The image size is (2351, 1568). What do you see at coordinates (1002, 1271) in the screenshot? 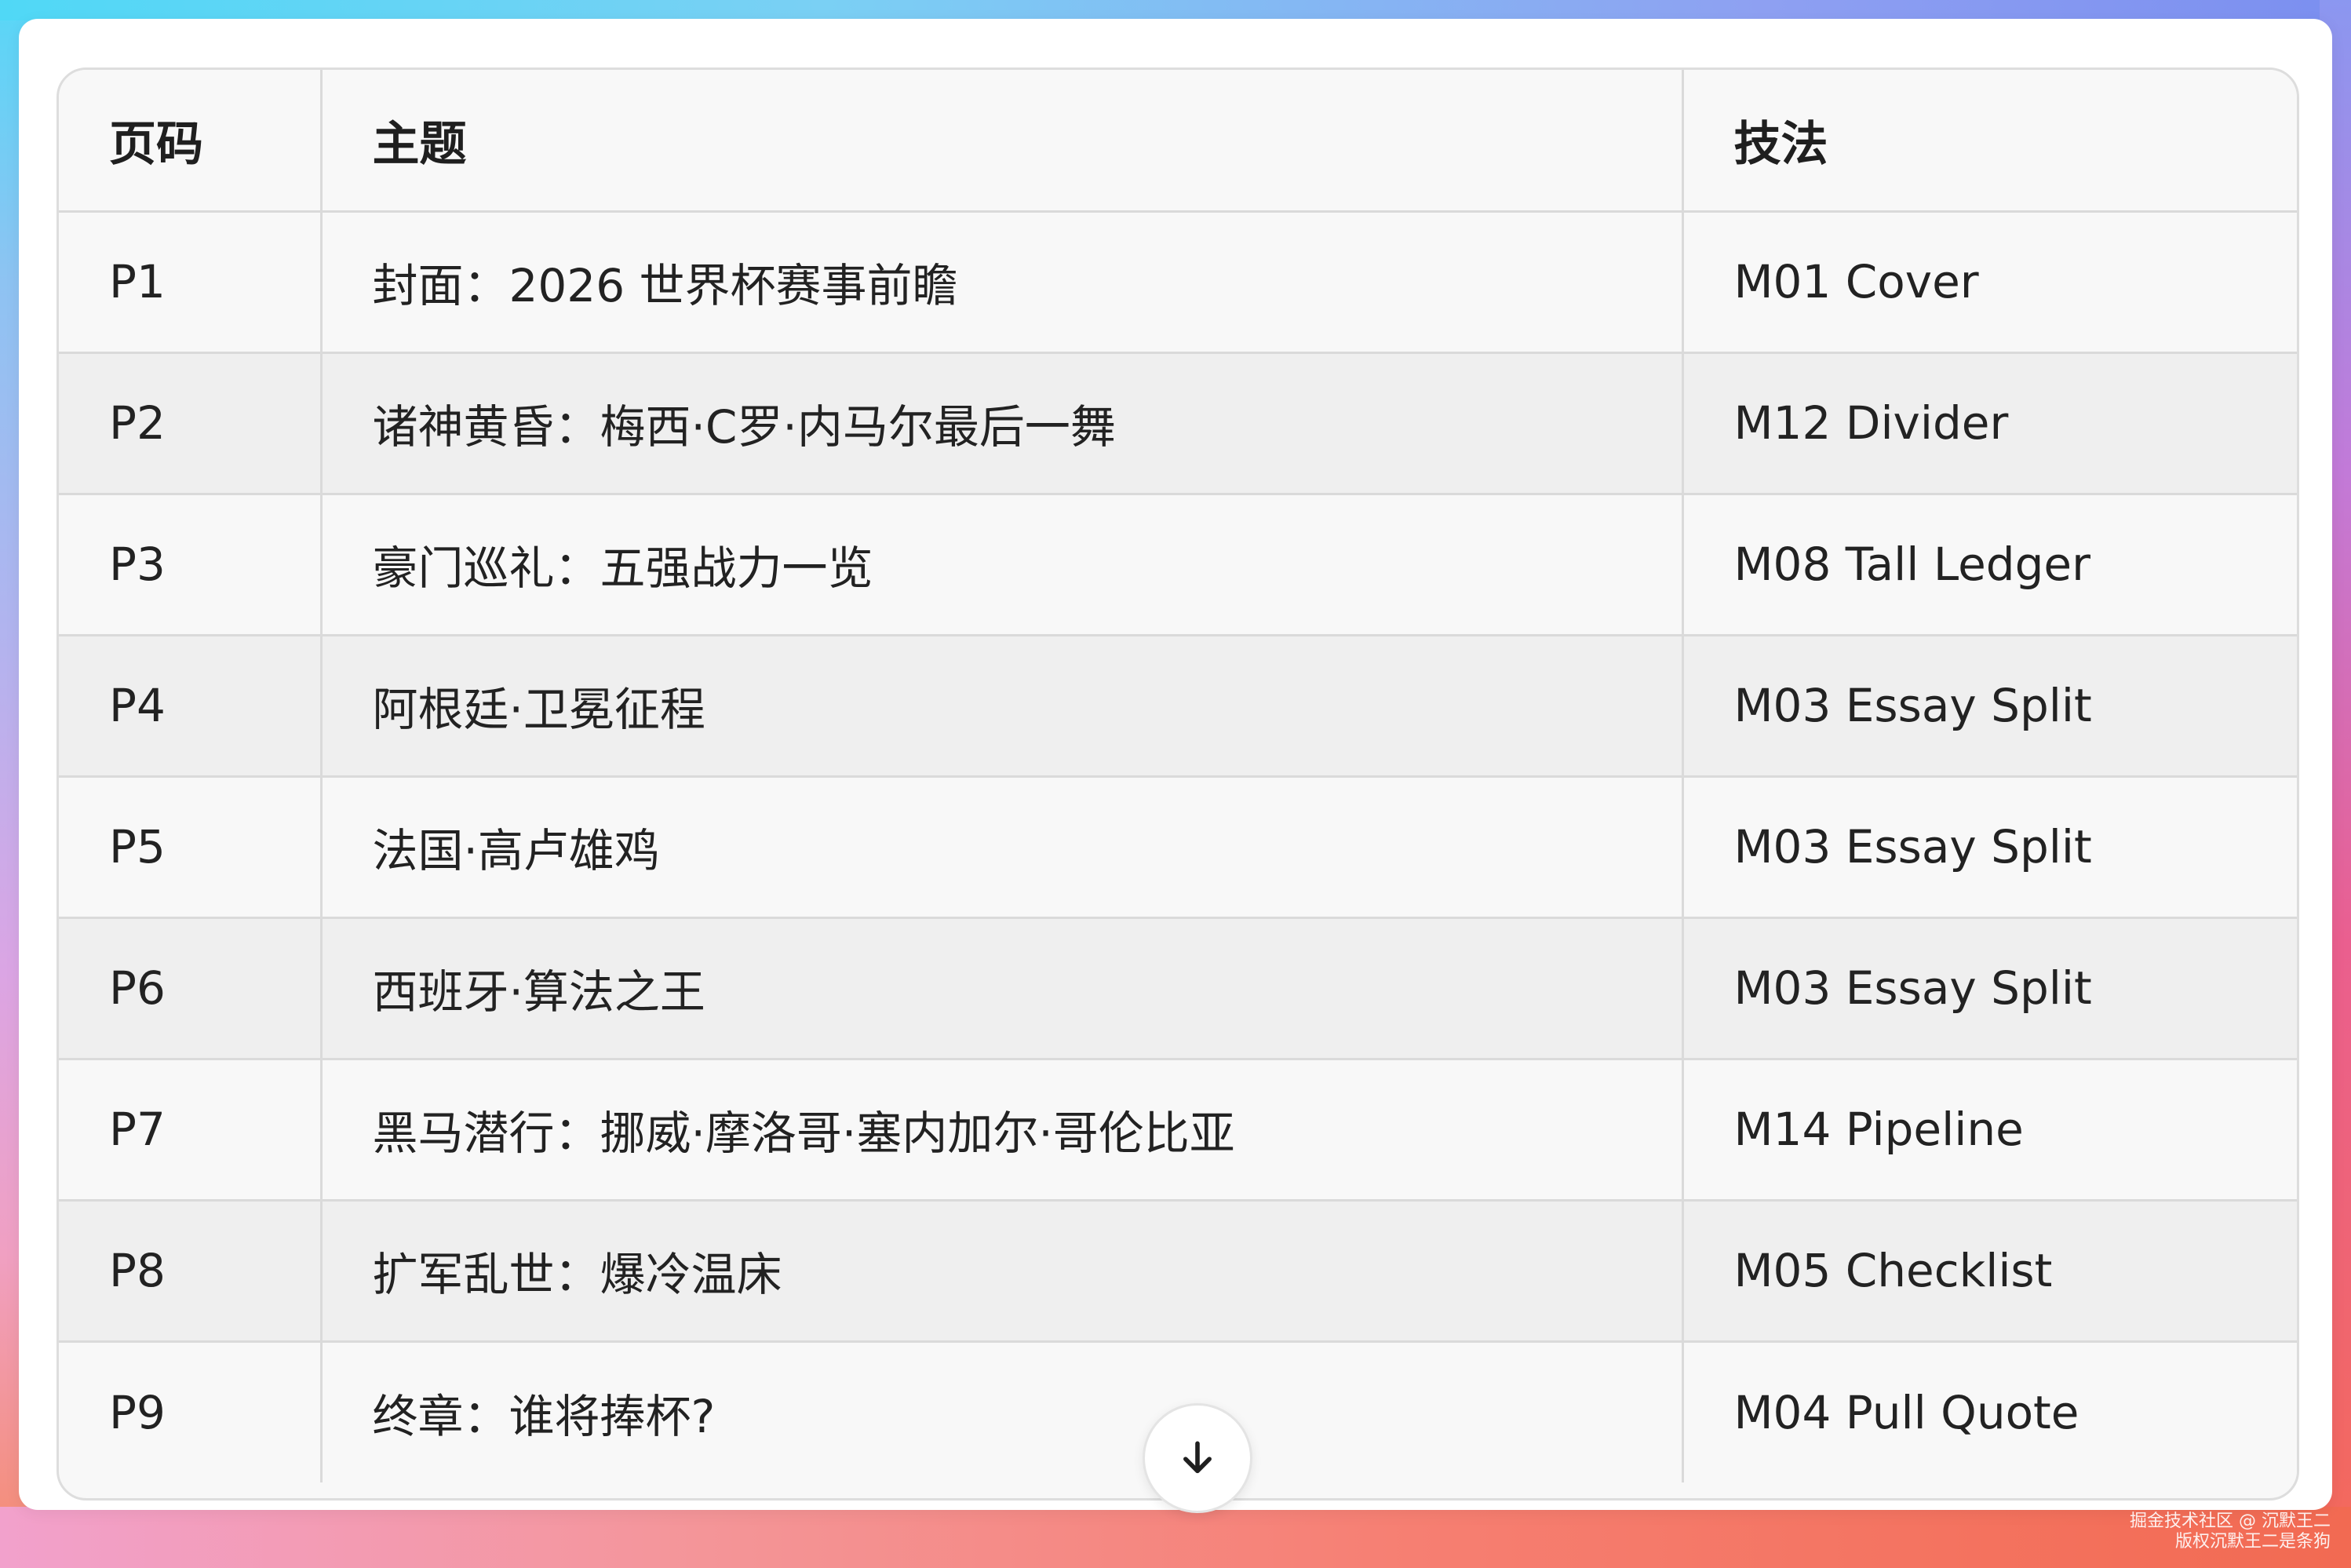
I see `cell-topic: 扩军乱世：爆冷温床` at bounding box center [1002, 1271].